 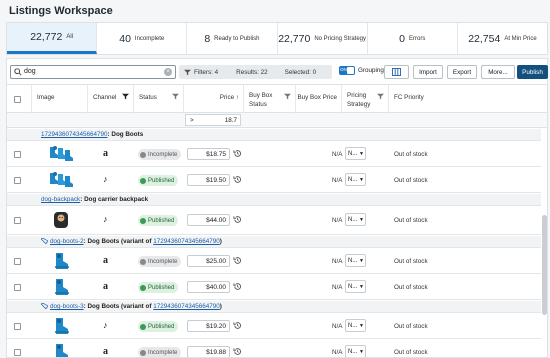 I want to click on stat-all: 22,772 All, so click(x=52, y=38).